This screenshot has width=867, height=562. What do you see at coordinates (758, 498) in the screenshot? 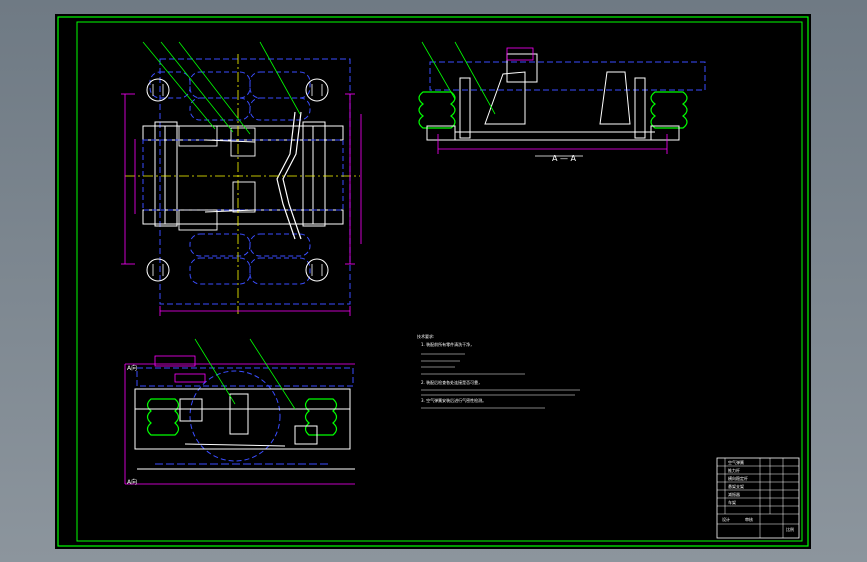
I see `title-block: 空气弹簧 推力杆 横向稳定杆 悬架支架 减振器 车架 设计 审核 比例` at bounding box center [758, 498].